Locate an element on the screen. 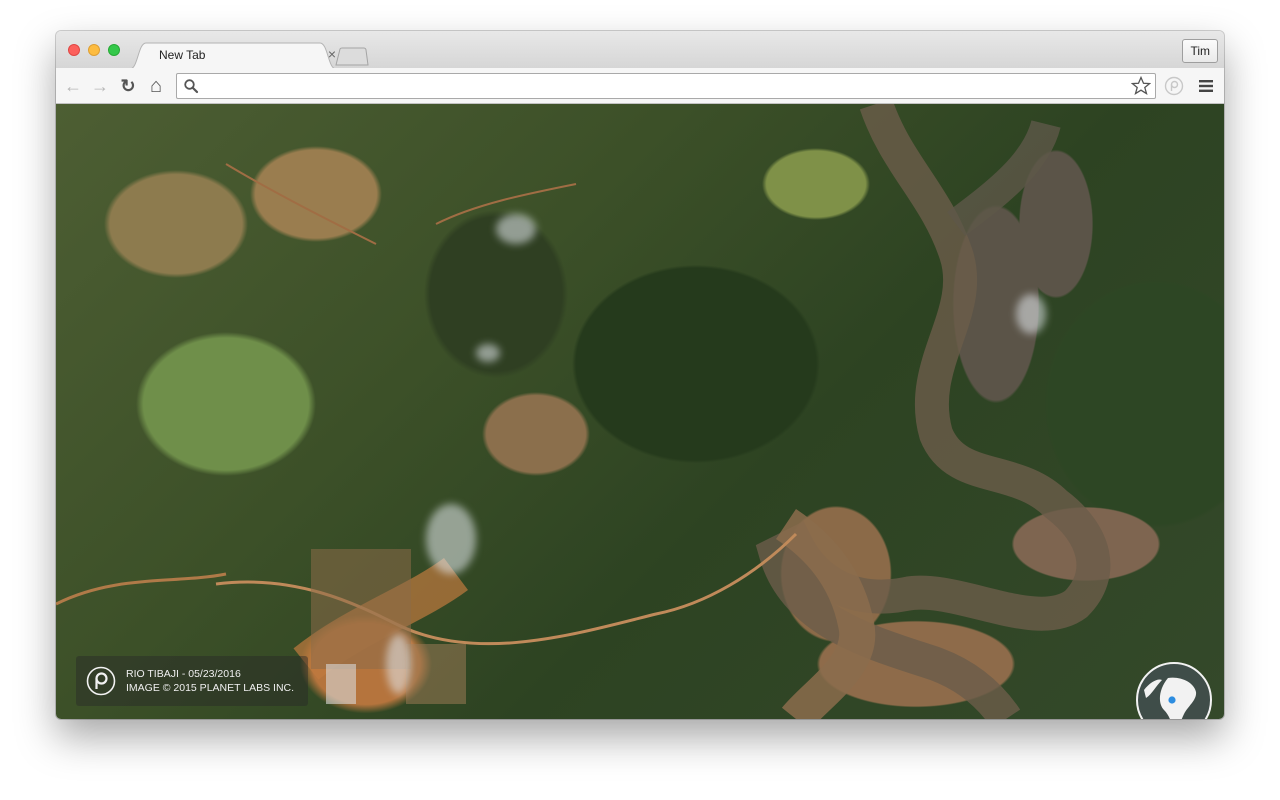 The height and width of the screenshot is (800, 1280). tab-title: New Tab is located at coordinates (182, 55).